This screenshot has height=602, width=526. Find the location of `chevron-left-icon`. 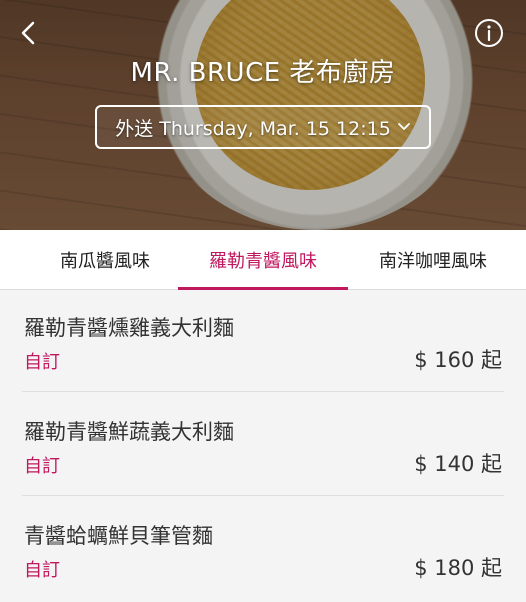

chevron-left-icon is located at coordinates (28, 33).